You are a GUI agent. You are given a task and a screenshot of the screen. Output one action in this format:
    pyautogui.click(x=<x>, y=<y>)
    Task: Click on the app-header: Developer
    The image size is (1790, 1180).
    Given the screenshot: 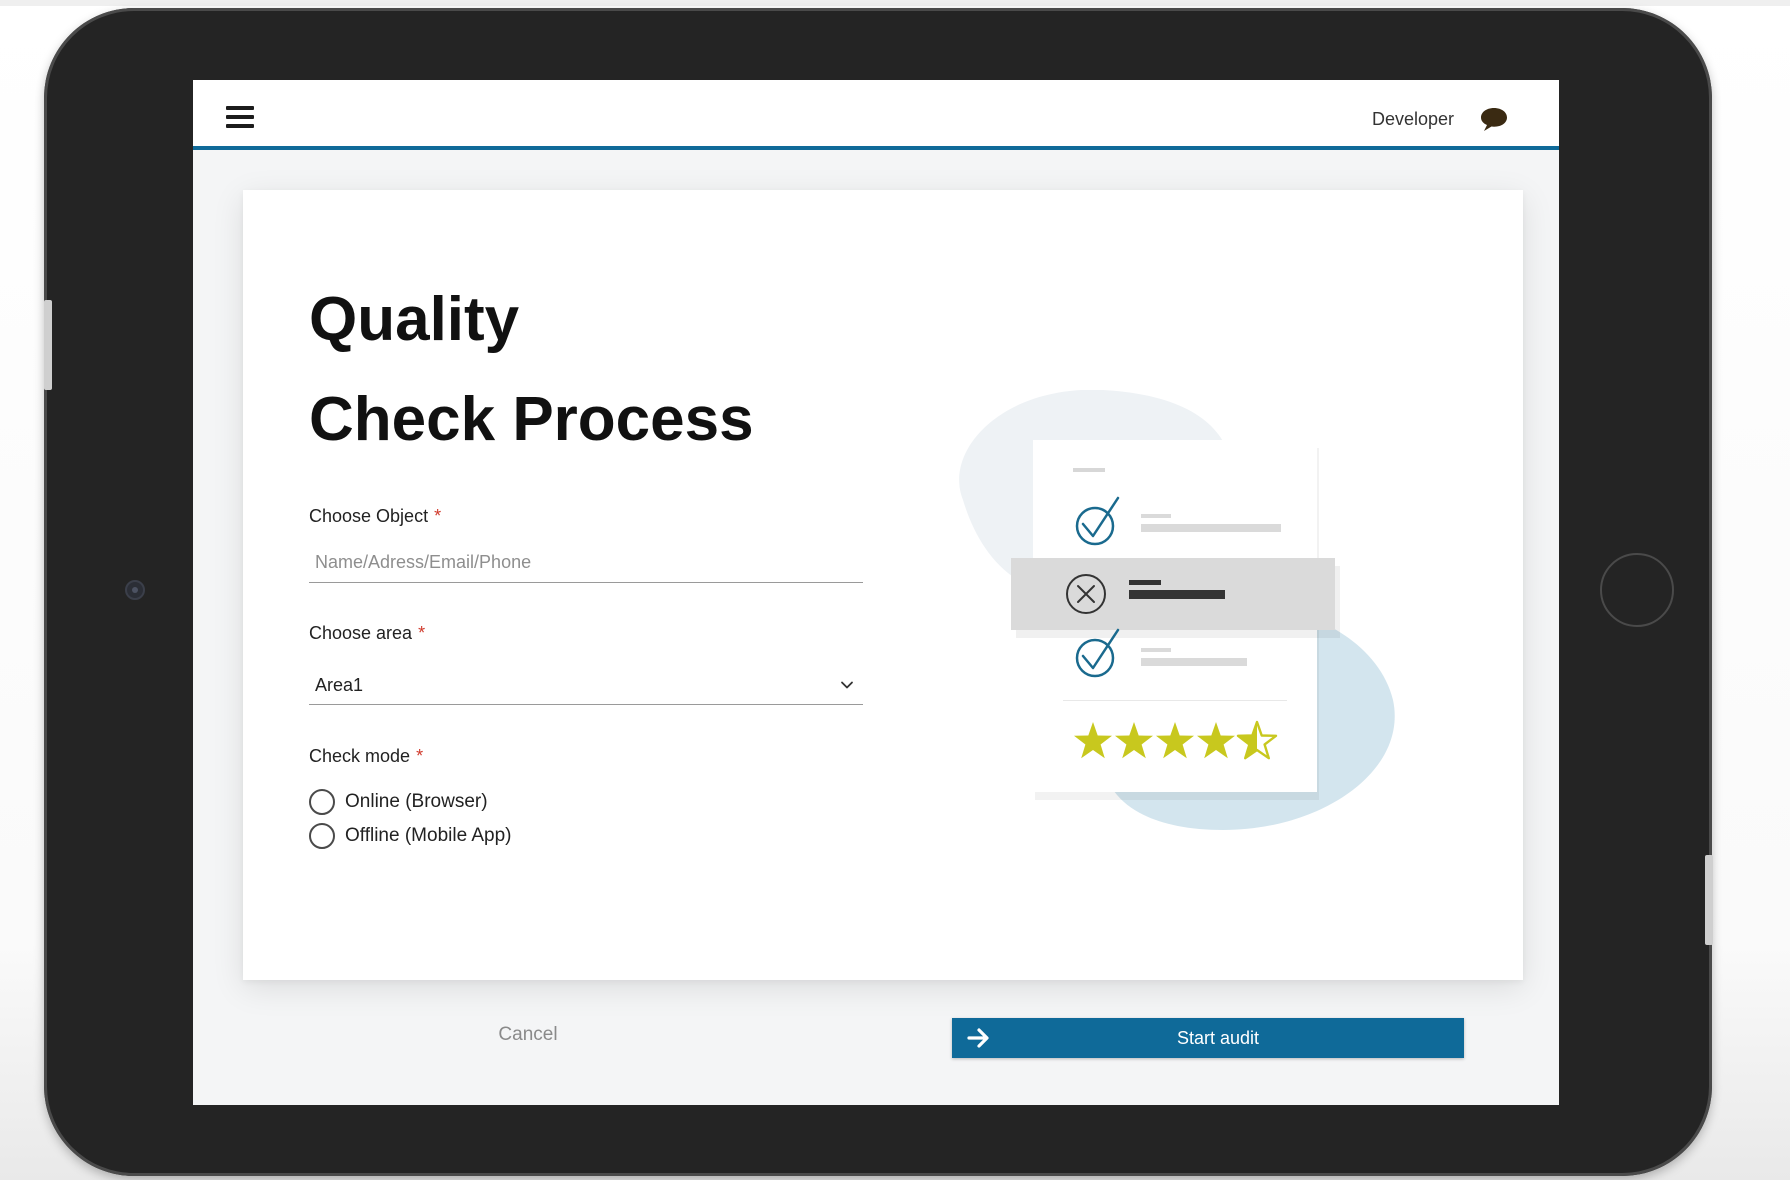 What is the action you would take?
    pyautogui.click(x=876, y=115)
    